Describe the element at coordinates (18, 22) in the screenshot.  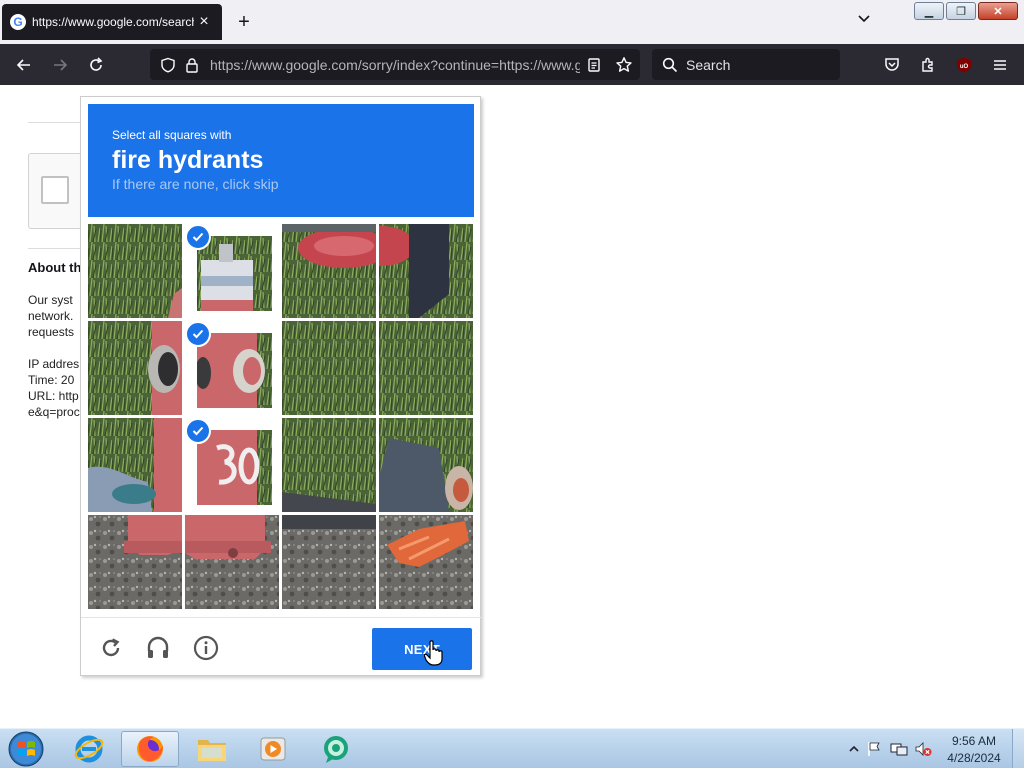
I see `google-favicon-icon: G` at that location.